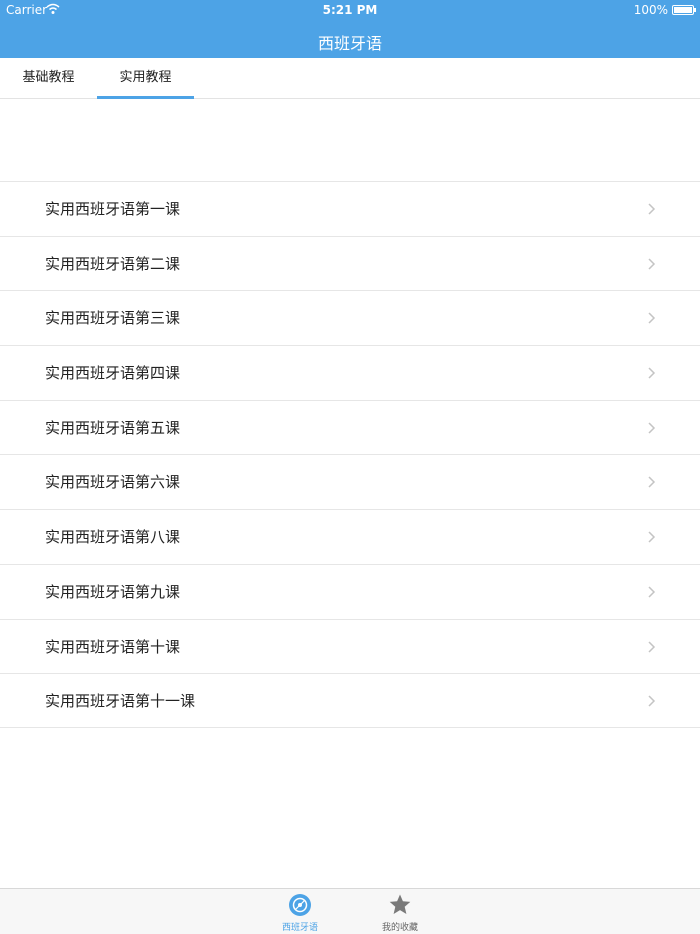  Describe the element at coordinates (400, 904) in the screenshot. I see `star-icon` at that location.